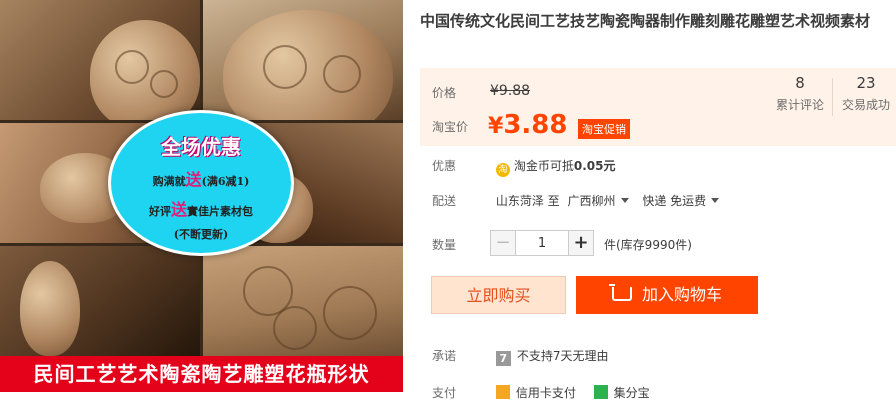  Describe the element at coordinates (648, 245) in the screenshot. I see `stock-info: 件(库存9990件)` at that location.